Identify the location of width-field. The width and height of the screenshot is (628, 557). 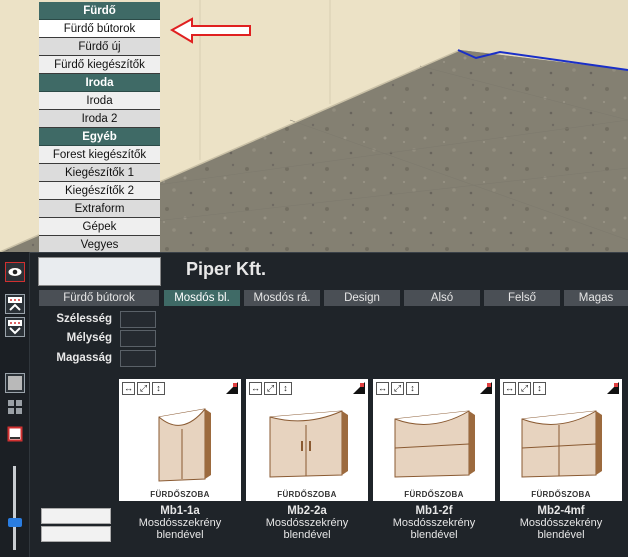
(138, 319).